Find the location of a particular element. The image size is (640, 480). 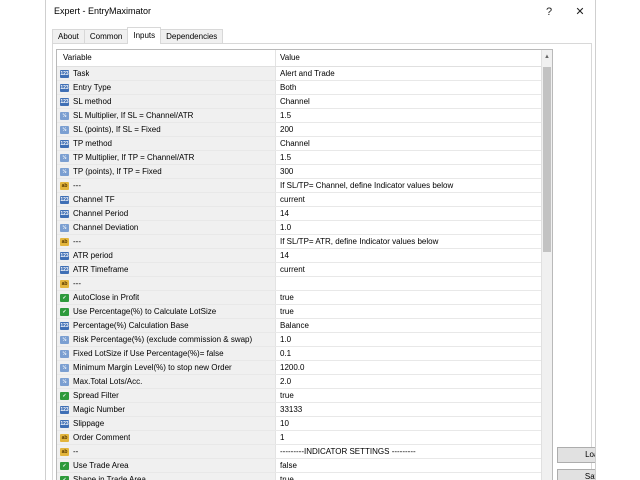

value-cell is located at coordinates (408, 283).